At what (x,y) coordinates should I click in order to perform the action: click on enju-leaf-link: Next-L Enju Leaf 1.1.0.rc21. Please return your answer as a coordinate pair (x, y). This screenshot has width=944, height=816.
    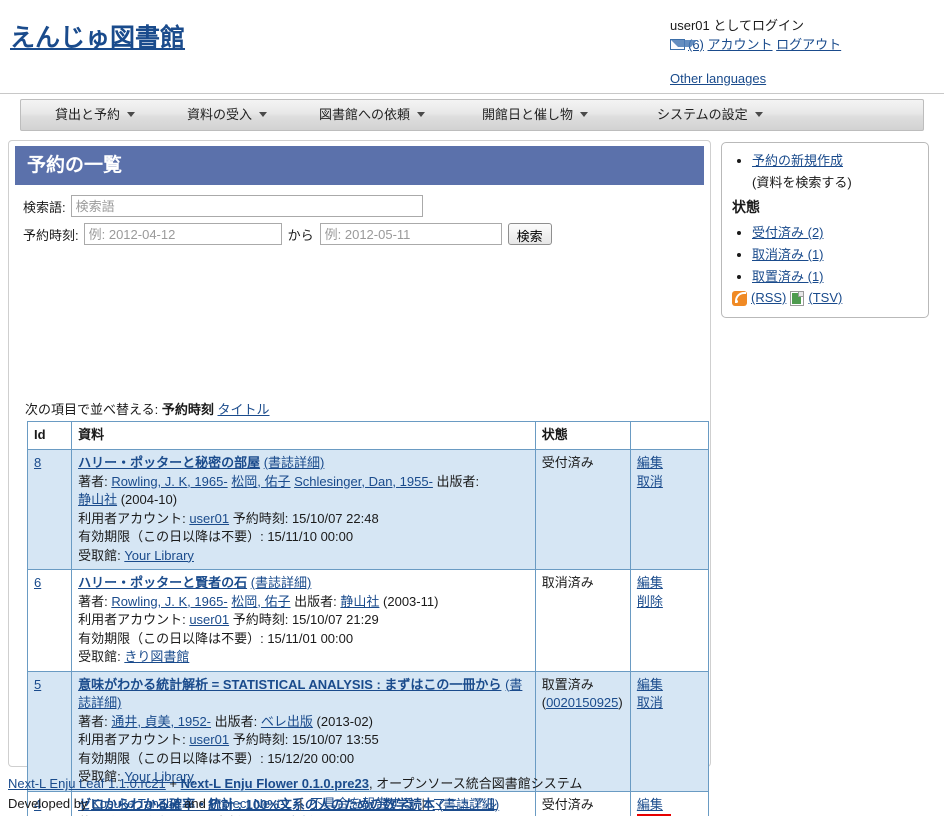
    Looking at the image, I should click on (87, 783).